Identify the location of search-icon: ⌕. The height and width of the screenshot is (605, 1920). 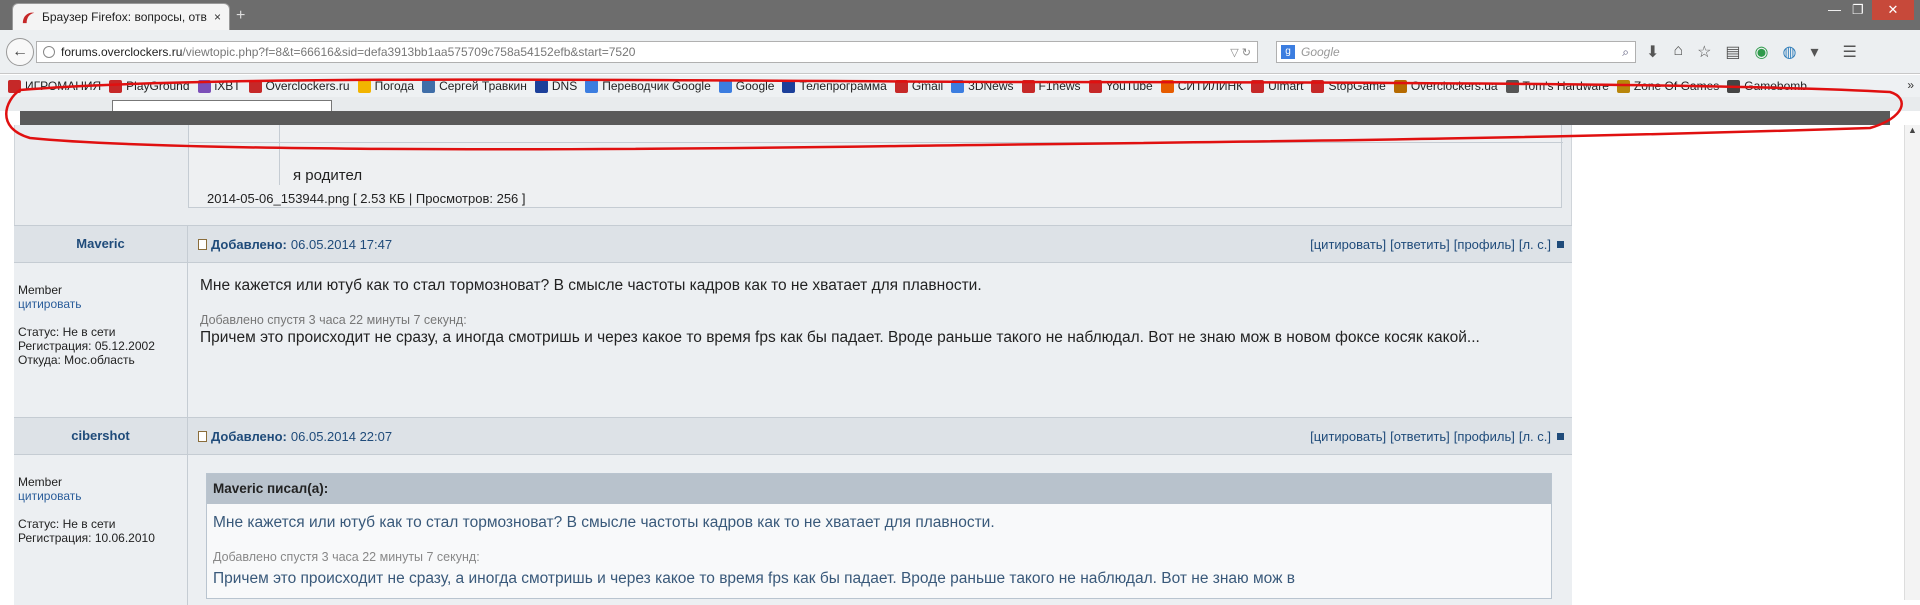
(1625, 52).